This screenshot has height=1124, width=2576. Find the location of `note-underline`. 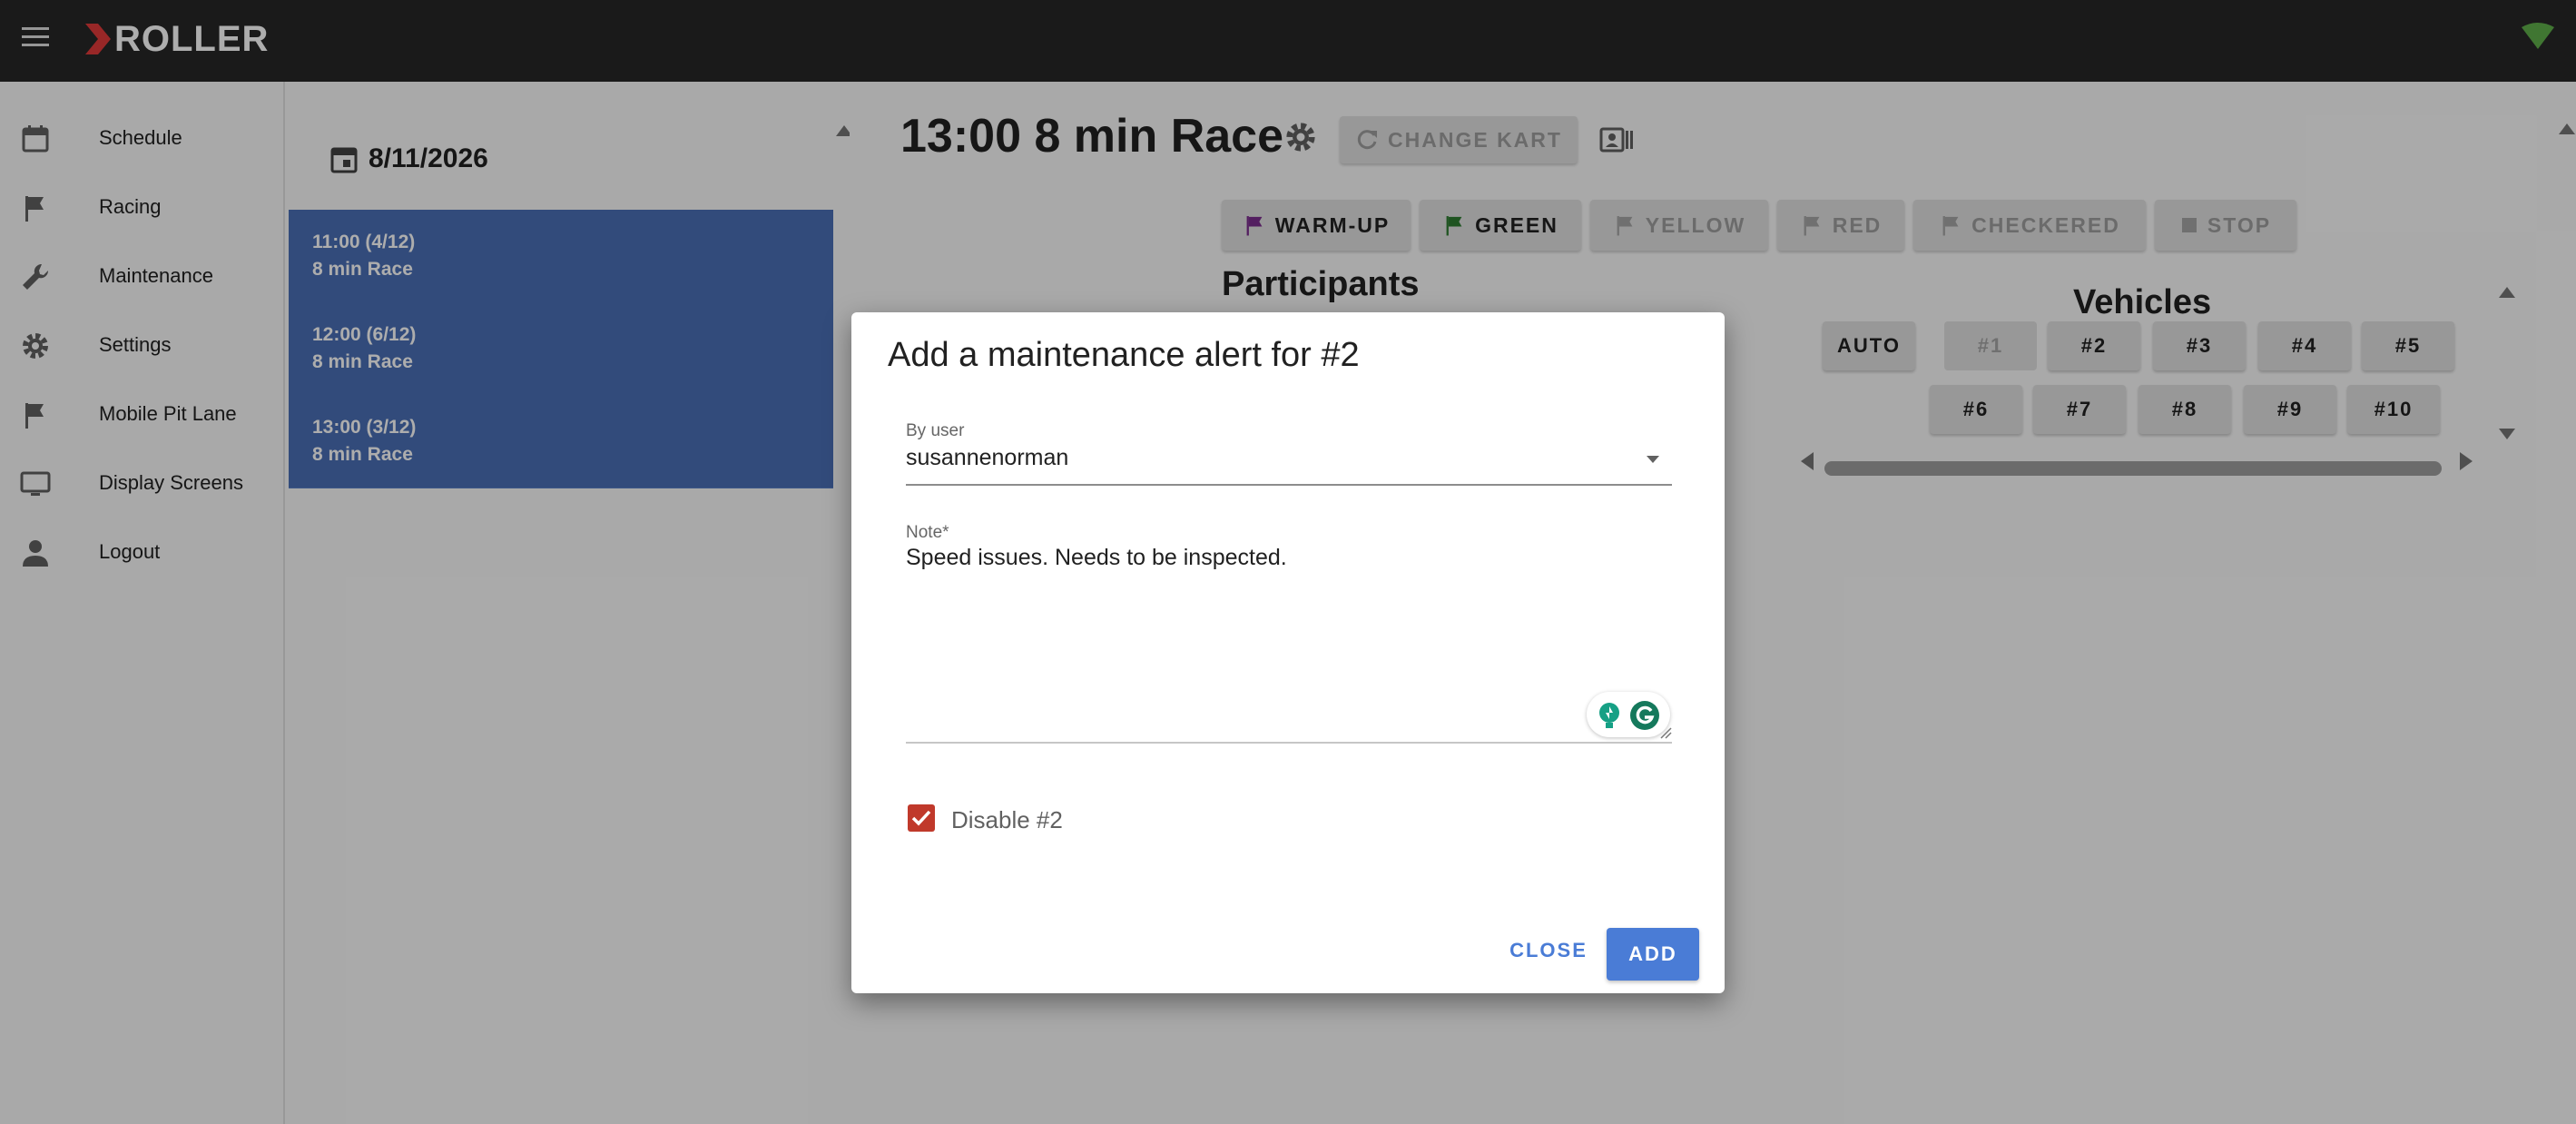

note-underline is located at coordinates (1289, 743).